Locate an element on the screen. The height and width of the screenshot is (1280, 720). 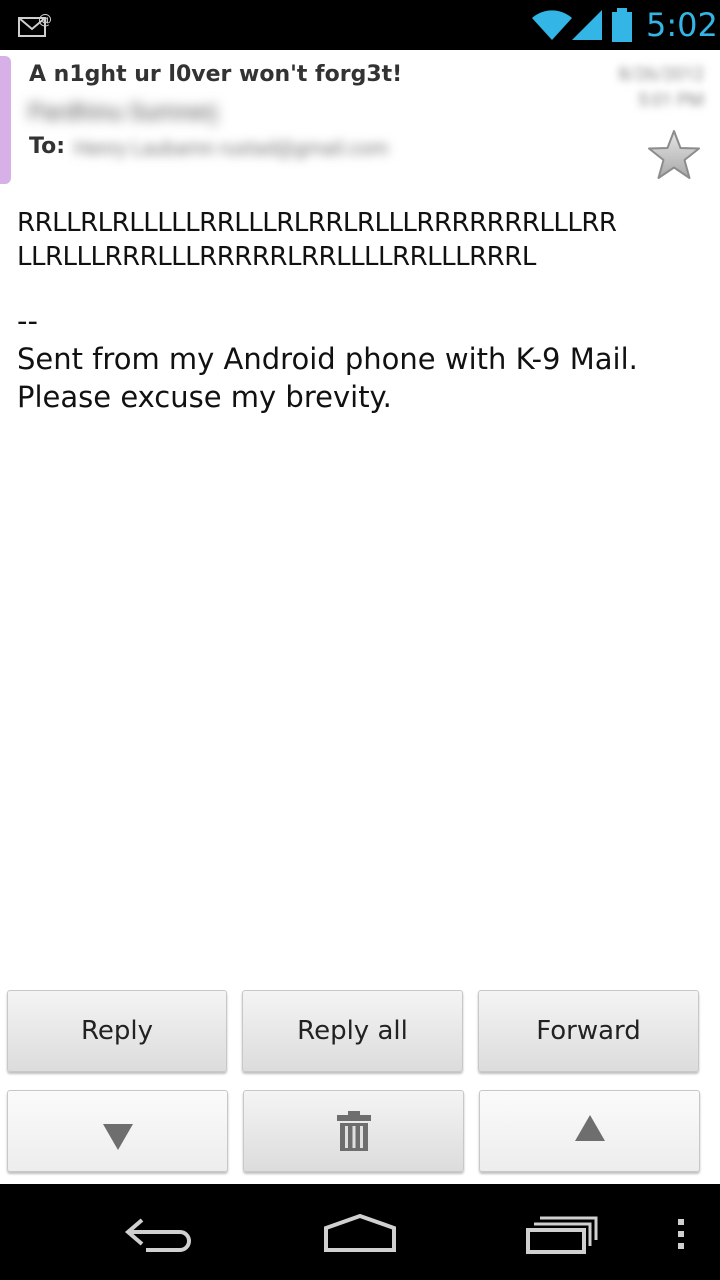
next-message-button is located at coordinates (589, 1131).